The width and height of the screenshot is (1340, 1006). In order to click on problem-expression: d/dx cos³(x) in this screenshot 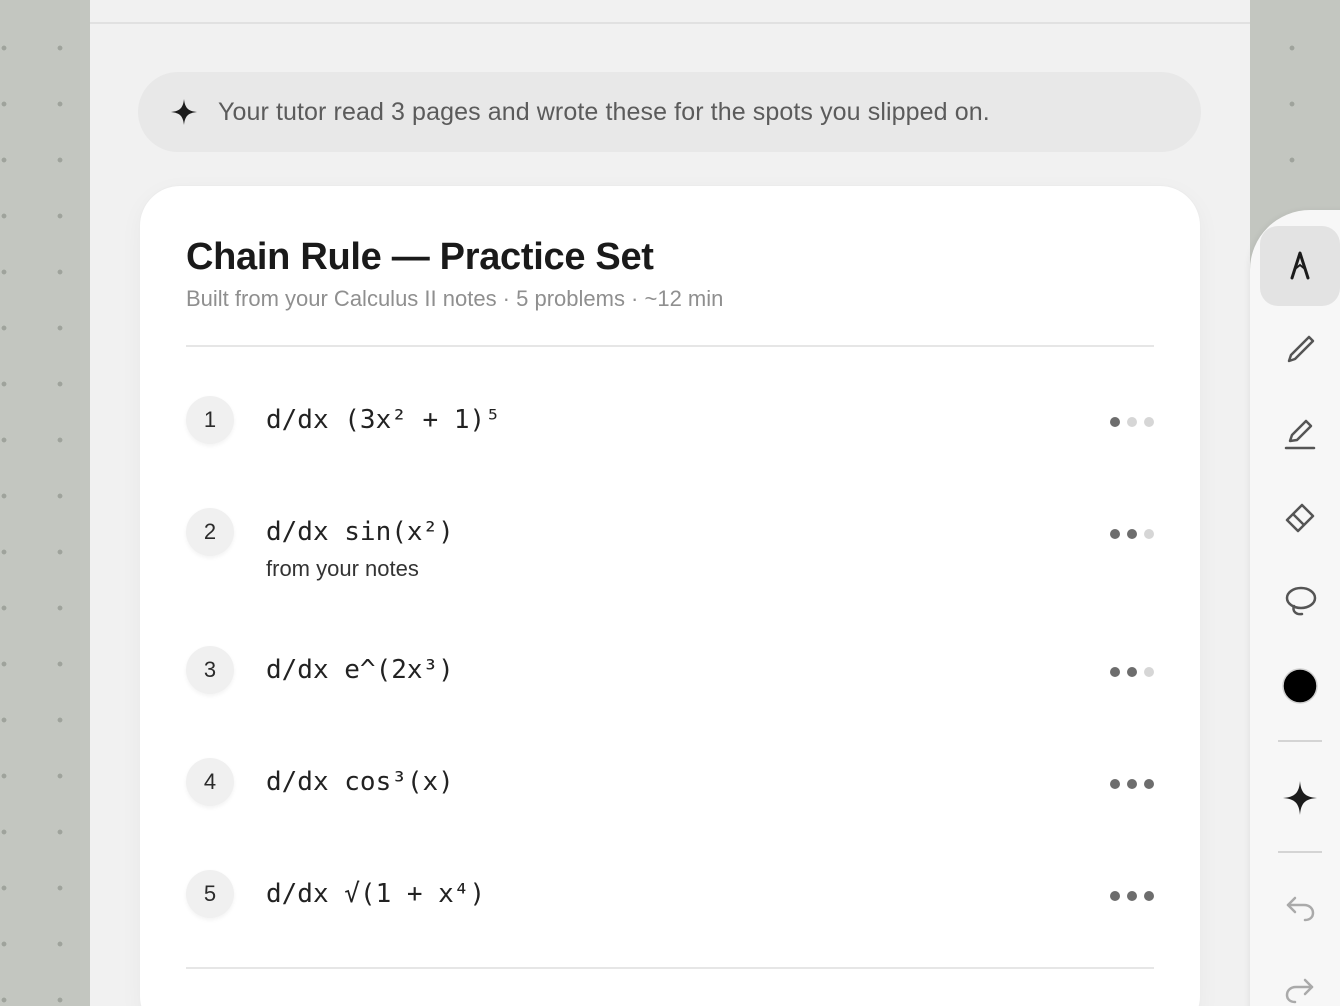, I will do `click(360, 782)`.